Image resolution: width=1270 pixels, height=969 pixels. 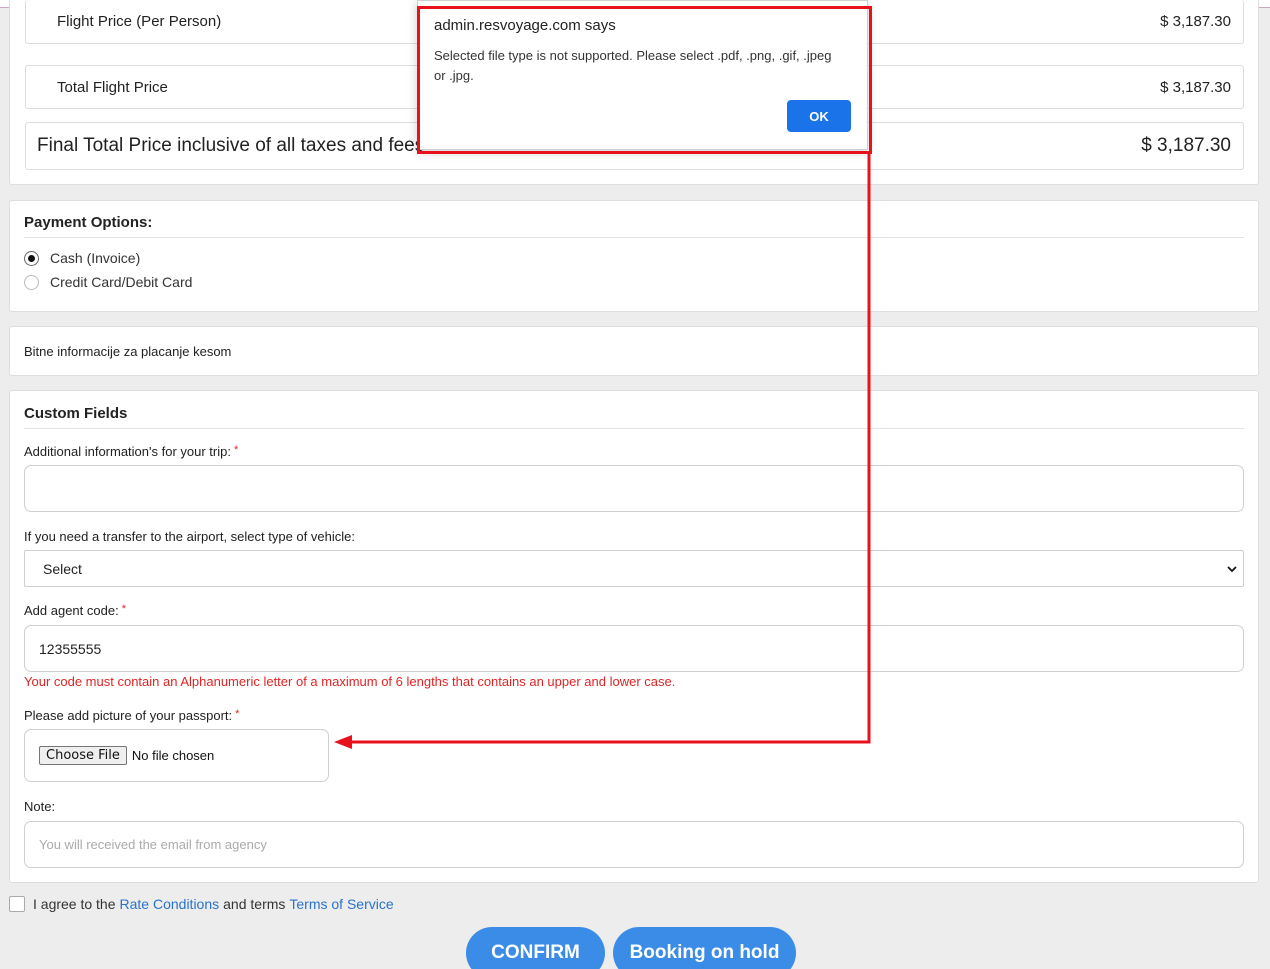 What do you see at coordinates (70, 648) in the screenshot?
I see `agent-code-value: 12355555` at bounding box center [70, 648].